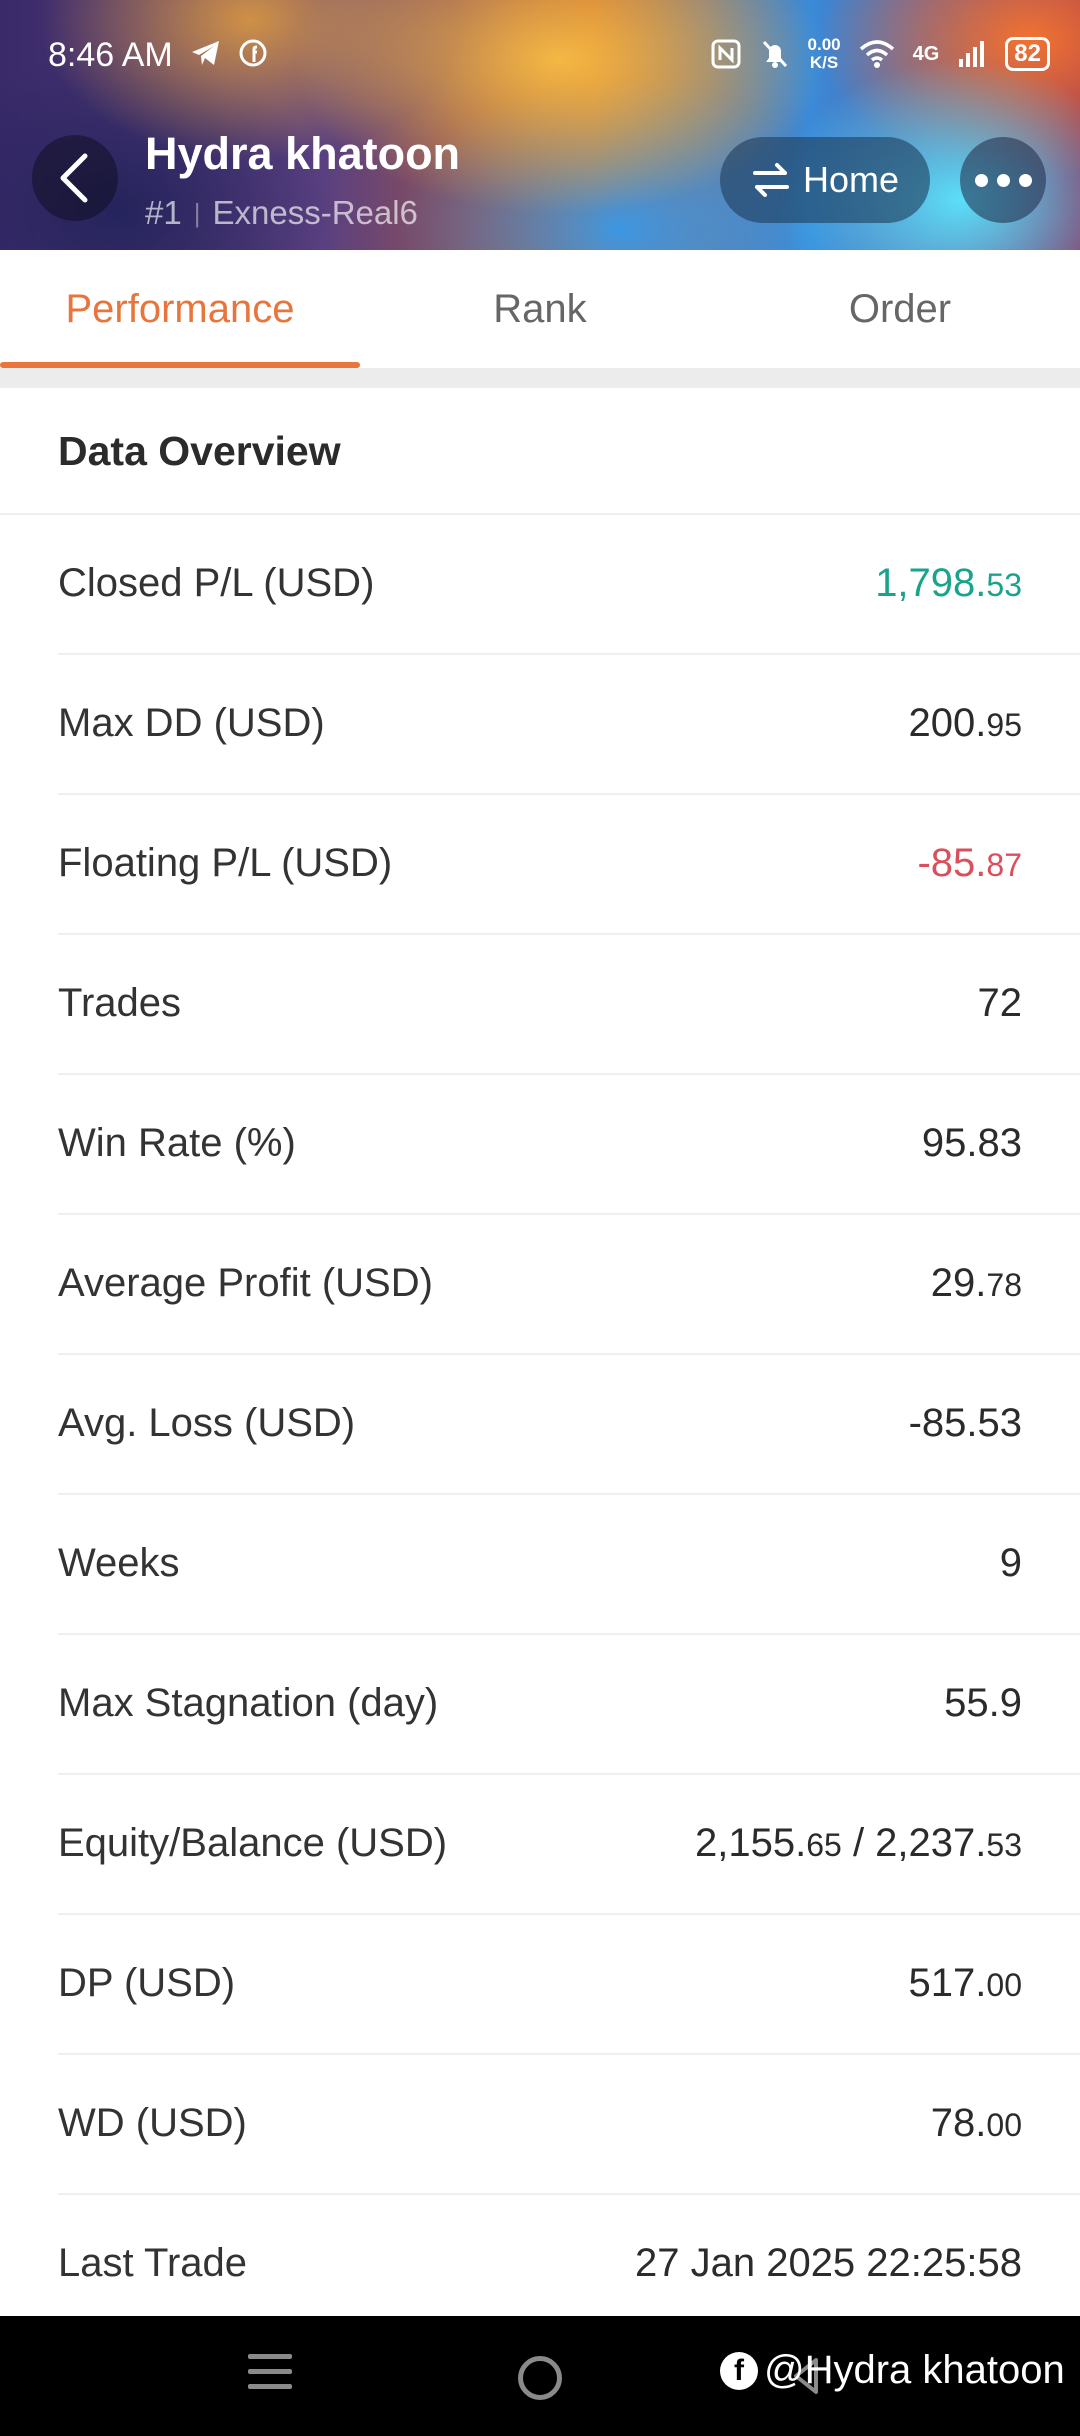 Image resolution: width=1080 pixels, height=2436 pixels. I want to click on mute-bell-icon, so click(774, 54).